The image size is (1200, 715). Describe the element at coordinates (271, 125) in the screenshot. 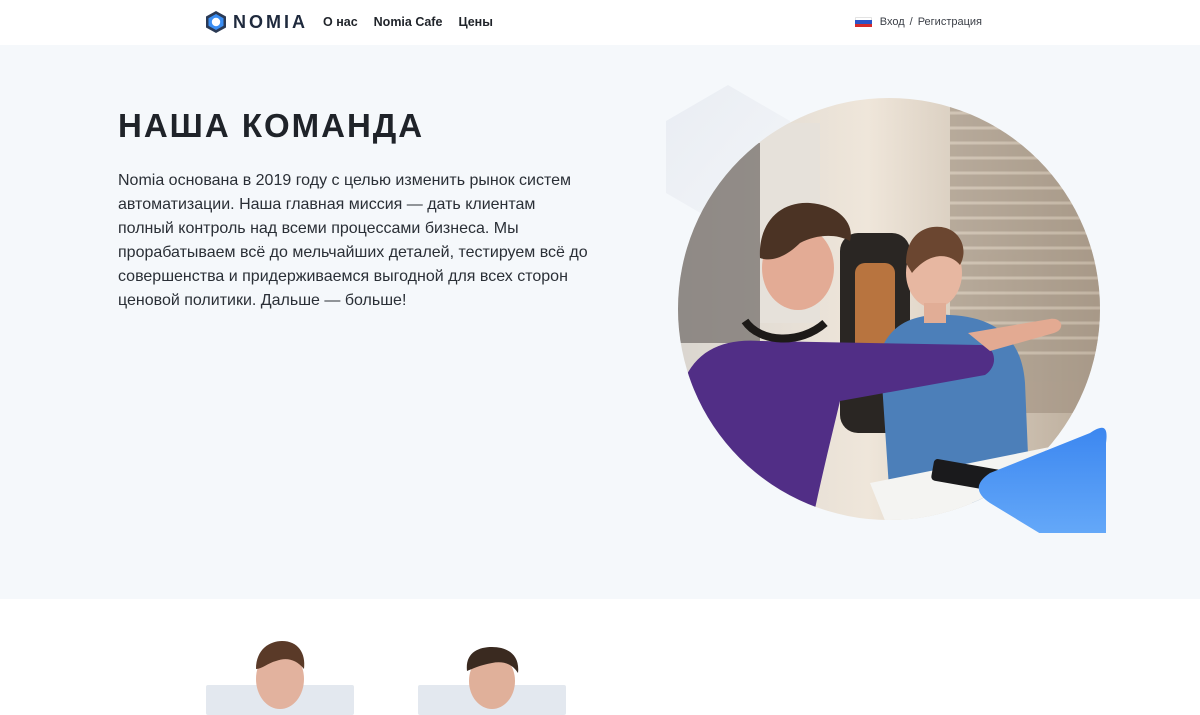

I see `page-title: НАША КОМАНДА` at that location.